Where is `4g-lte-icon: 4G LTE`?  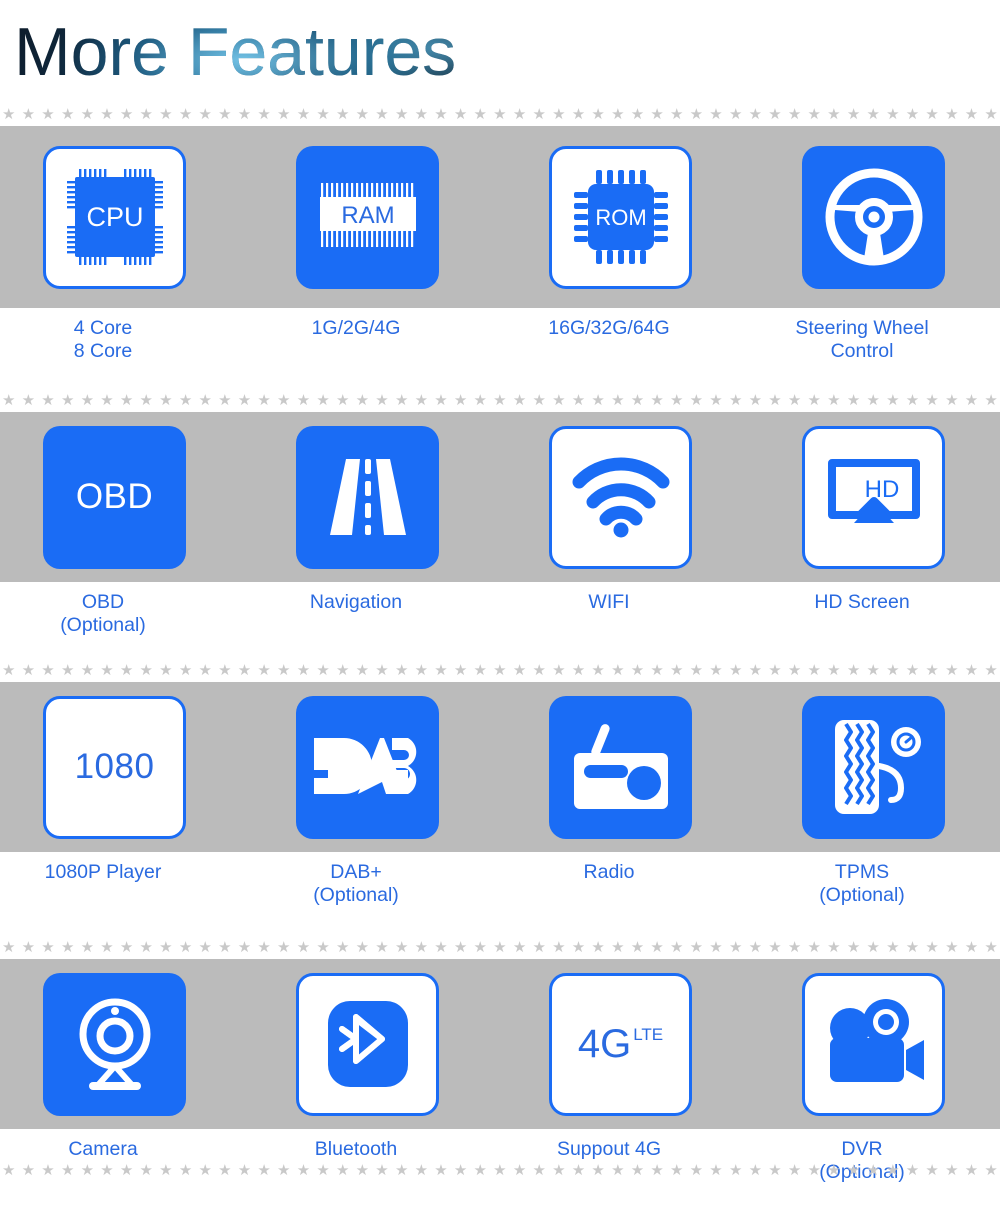 4g-lte-icon: 4G LTE is located at coordinates (620, 1044).